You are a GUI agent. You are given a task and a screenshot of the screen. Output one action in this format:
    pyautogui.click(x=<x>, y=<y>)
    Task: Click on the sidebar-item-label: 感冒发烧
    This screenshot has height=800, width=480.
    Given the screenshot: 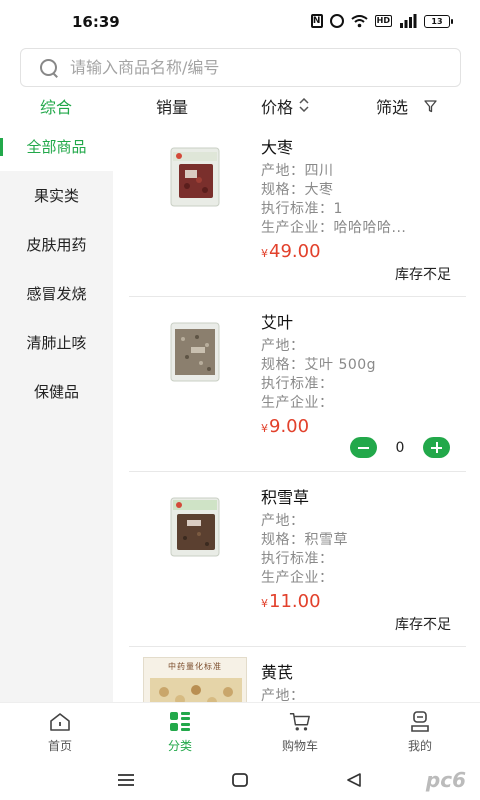 What is the action you would take?
    pyautogui.click(x=56, y=294)
    